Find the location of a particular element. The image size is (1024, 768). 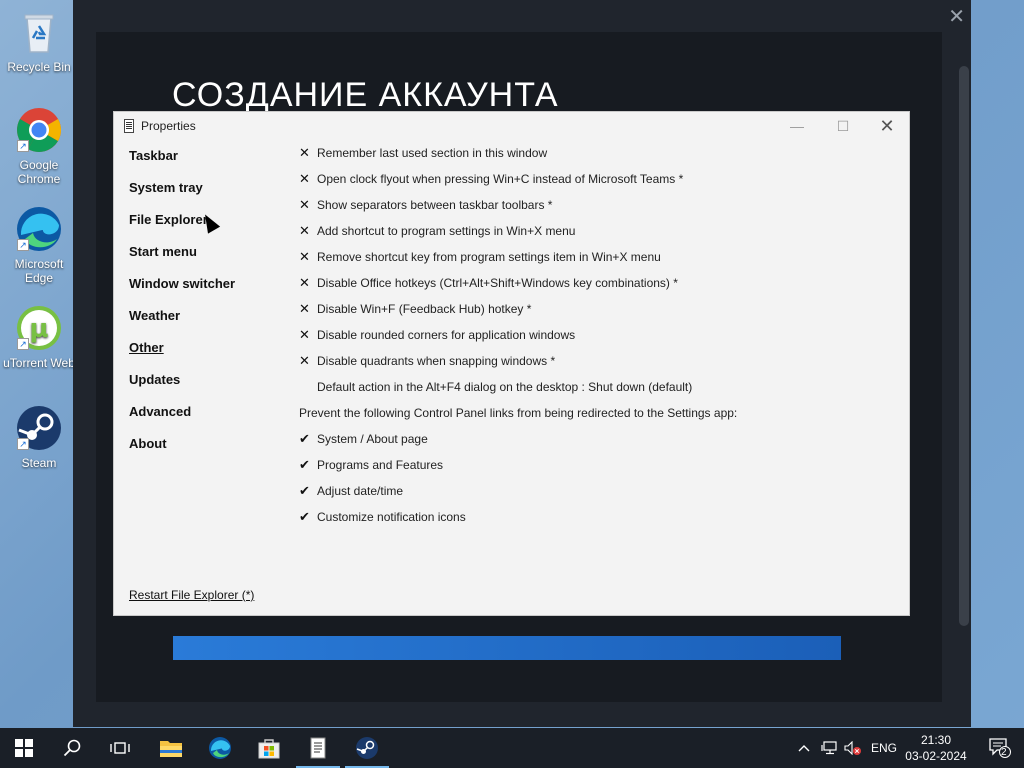

recycle-bin-icon is located at coordinates (39, 32).